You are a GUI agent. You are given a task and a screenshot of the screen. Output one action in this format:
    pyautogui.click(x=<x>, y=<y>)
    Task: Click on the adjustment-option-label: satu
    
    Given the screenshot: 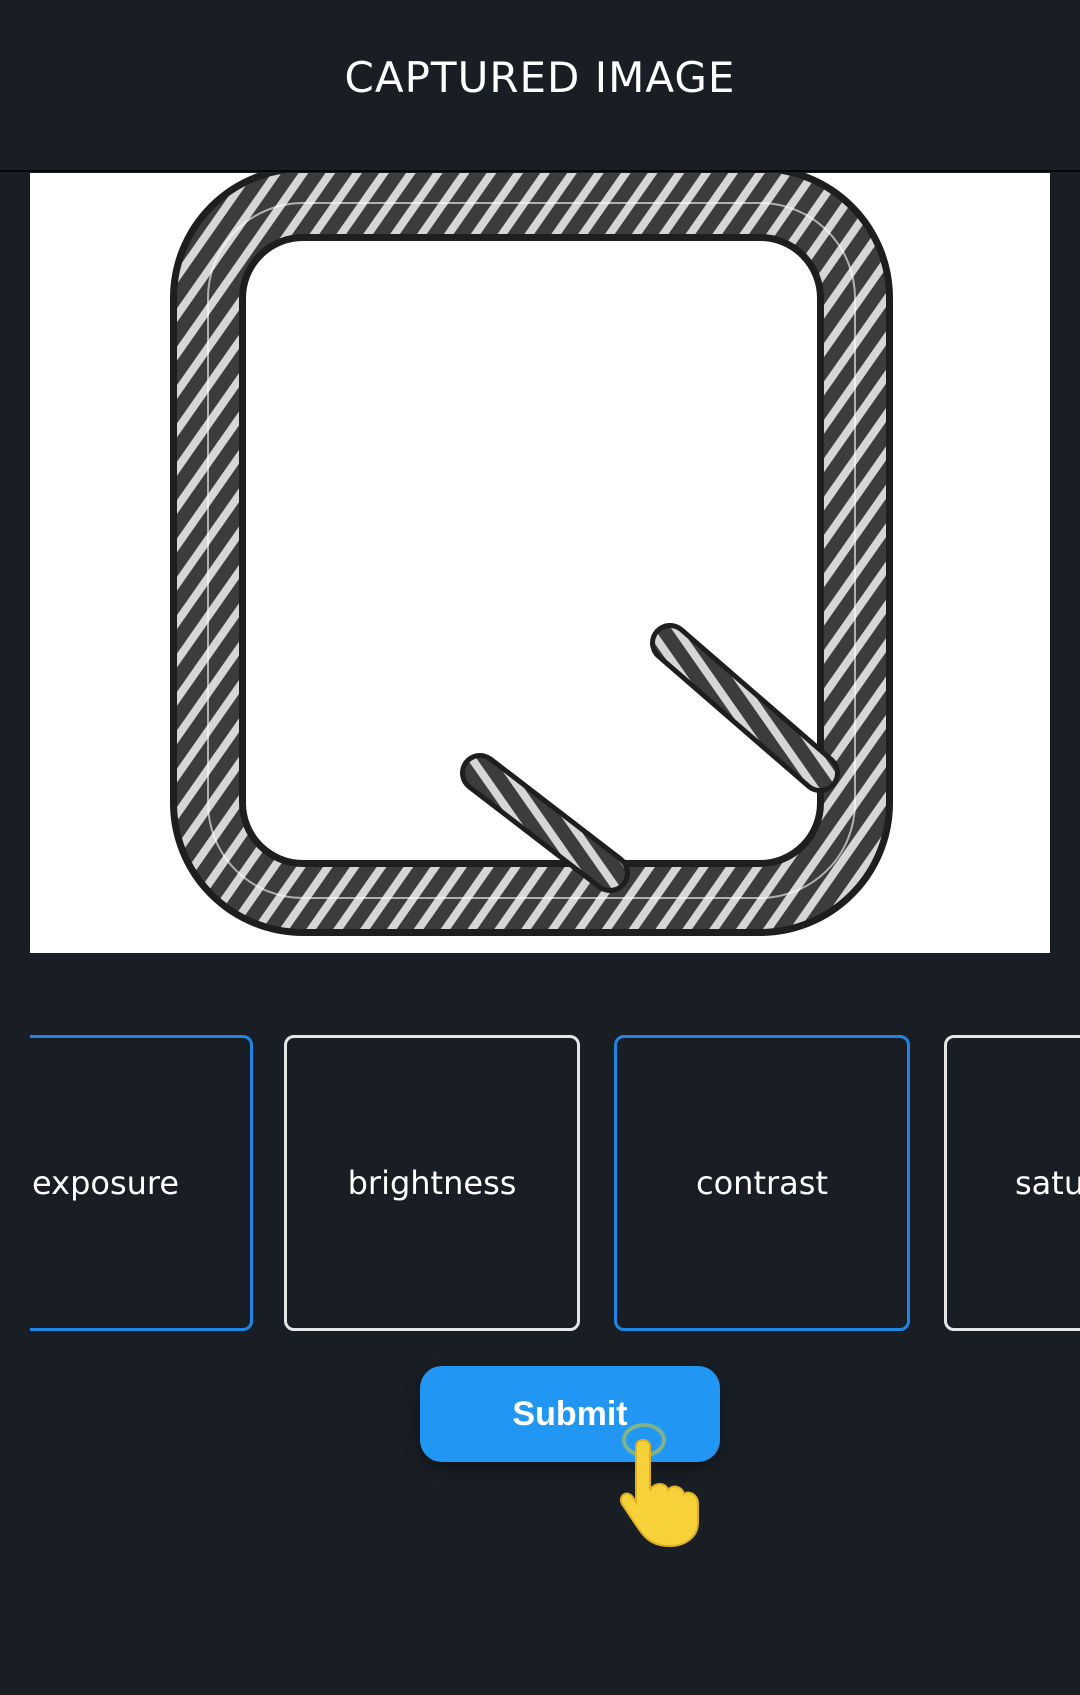 What is the action you would take?
    pyautogui.click(x=1047, y=1183)
    